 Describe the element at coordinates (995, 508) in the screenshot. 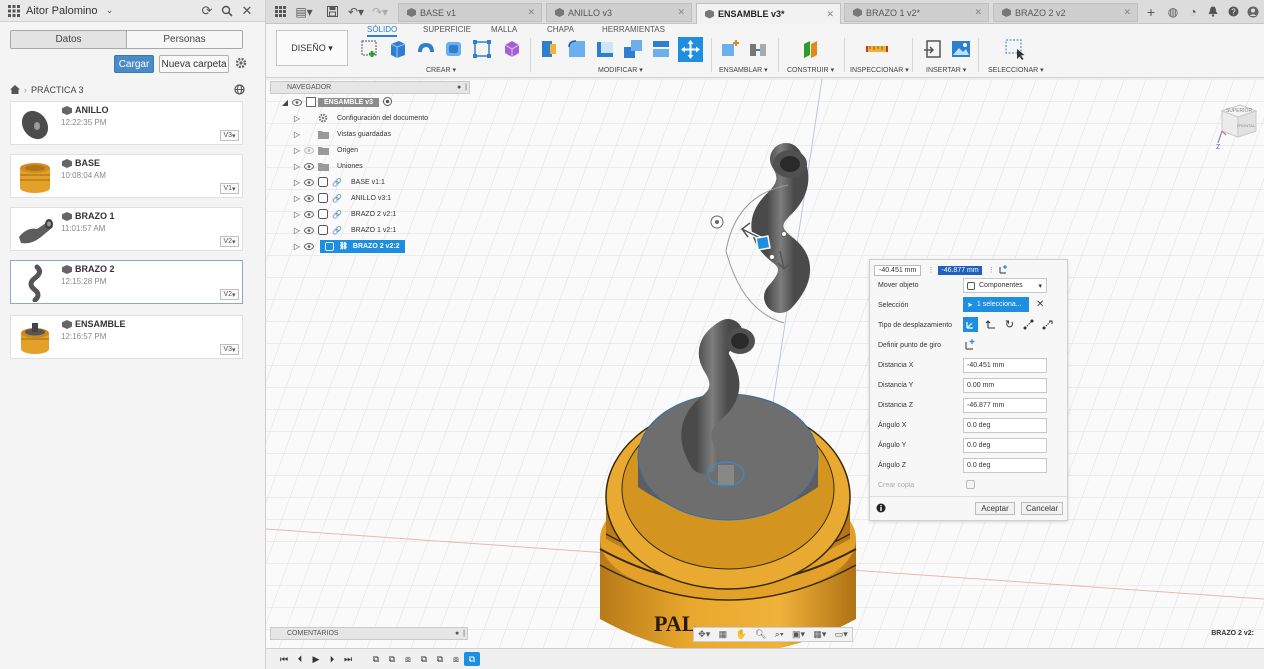

I see `ok-button: Aceptar` at that location.